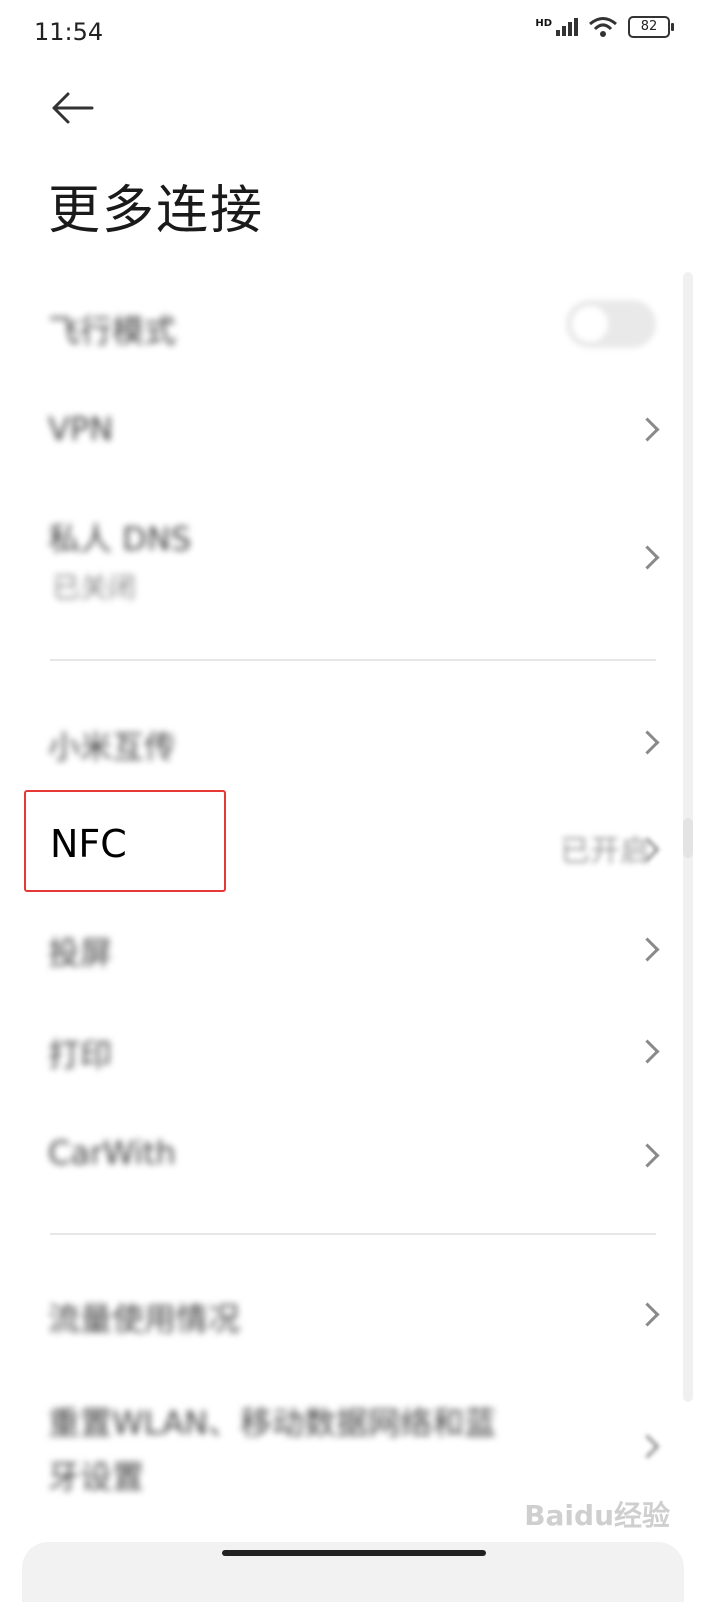  What do you see at coordinates (144, 1319) in the screenshot?
I see `settings-item-label: 流量使用情况` at bounding box center [144, 1319].